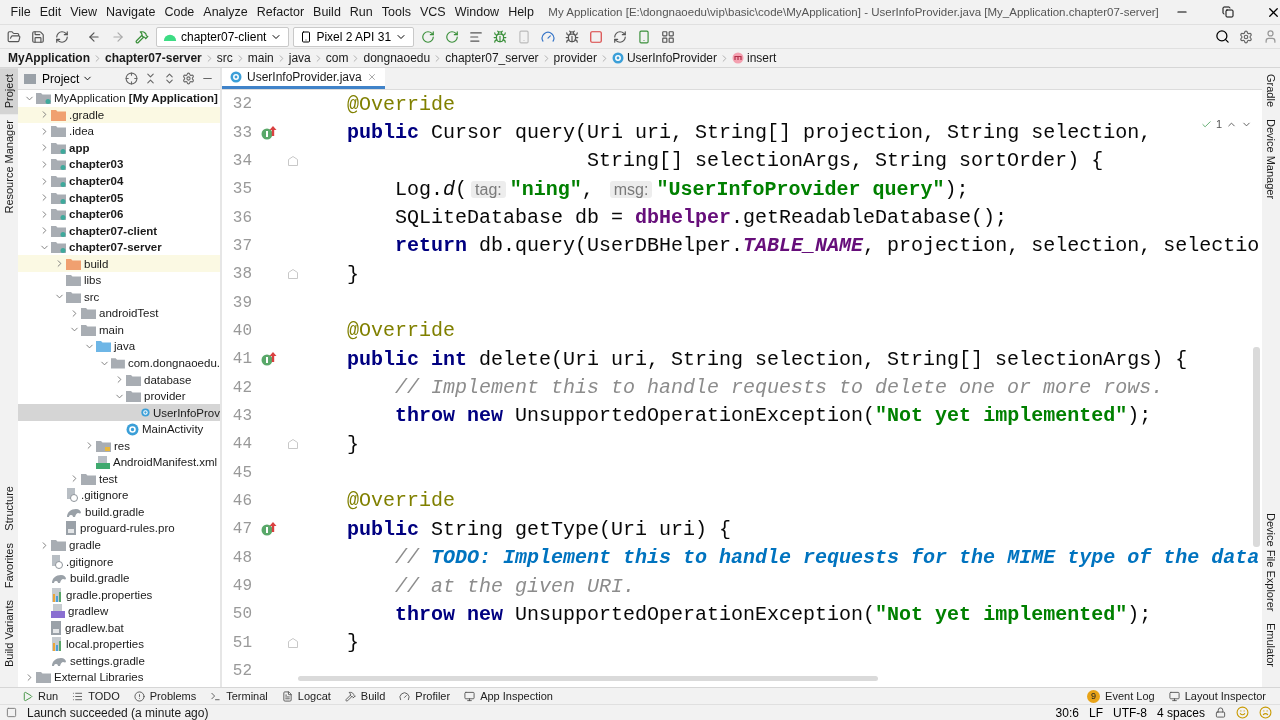 The height and width of the screenshot is (720, 1280). I want to click on menu-item: VCS, so click(433, 12).